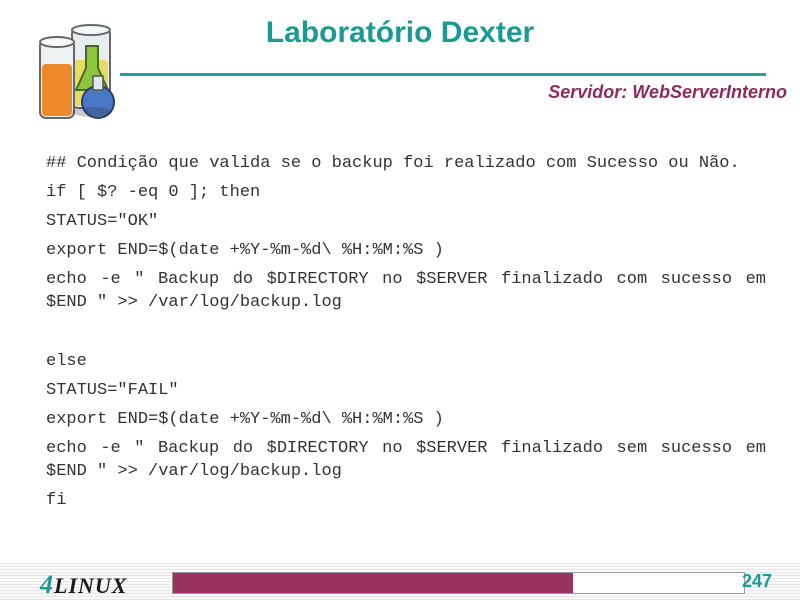 The image size is (800, 600). What do you see at coordinates (47, 584) in the screenshot?
I see `brand-number: 4` at bounding box center [47, 584].